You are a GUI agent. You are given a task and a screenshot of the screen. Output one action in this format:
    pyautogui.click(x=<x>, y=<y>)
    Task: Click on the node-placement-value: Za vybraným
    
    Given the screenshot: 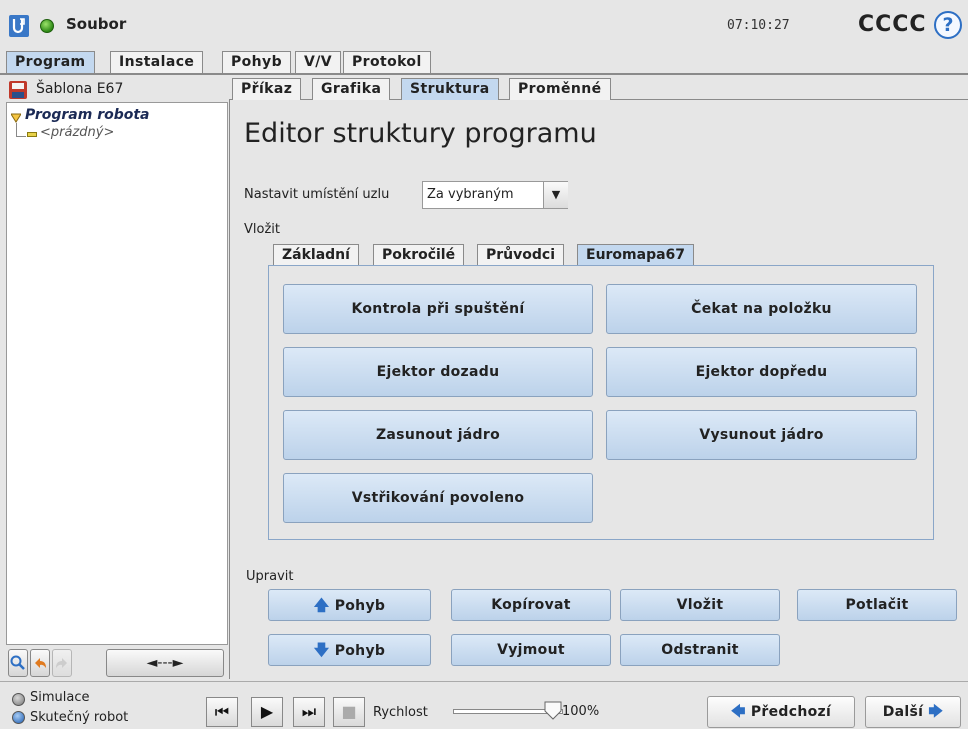 What is the action you would take?
    pyautogui.click(x=470, y=194)
    